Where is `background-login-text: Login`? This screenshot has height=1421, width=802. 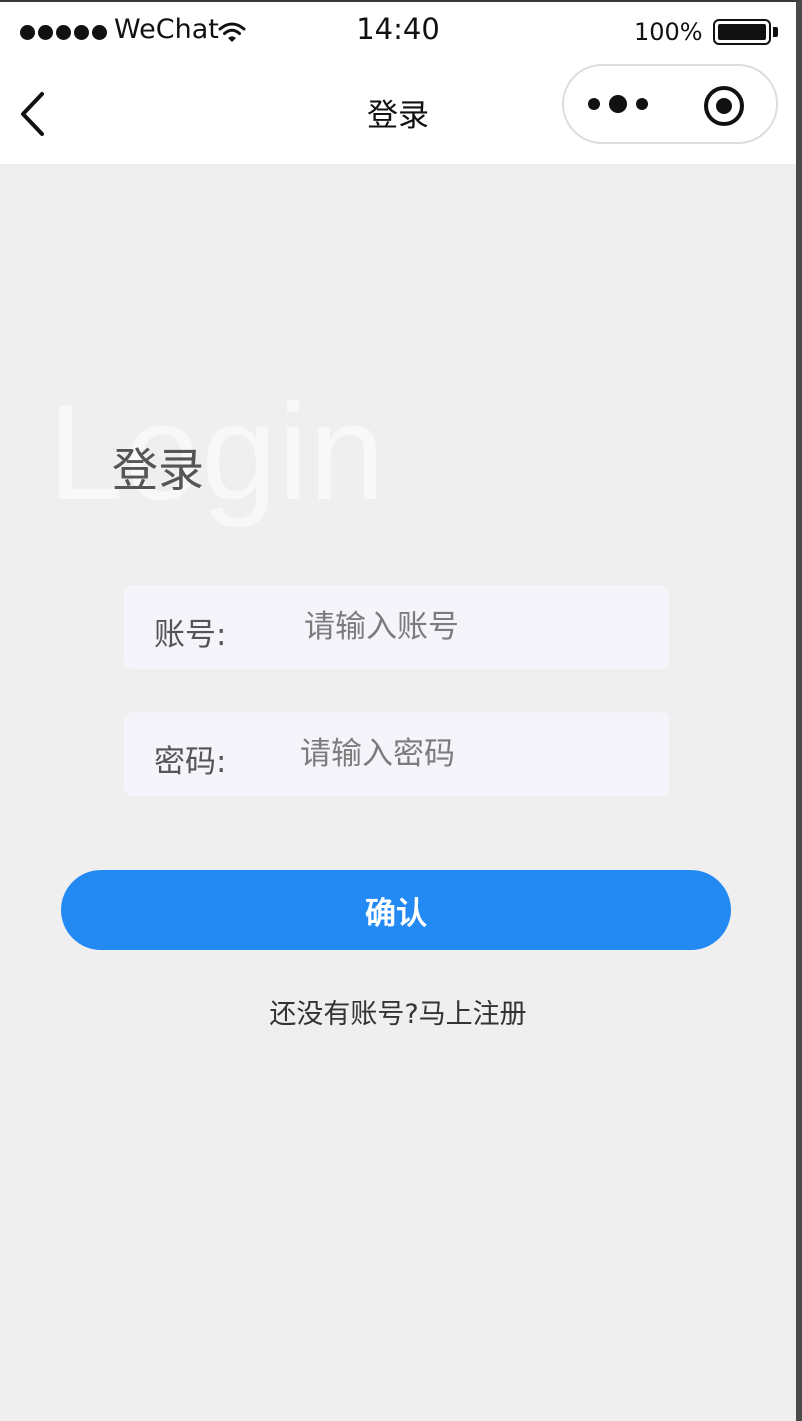 background-login-text: Login is located at coordinates (217, 452).